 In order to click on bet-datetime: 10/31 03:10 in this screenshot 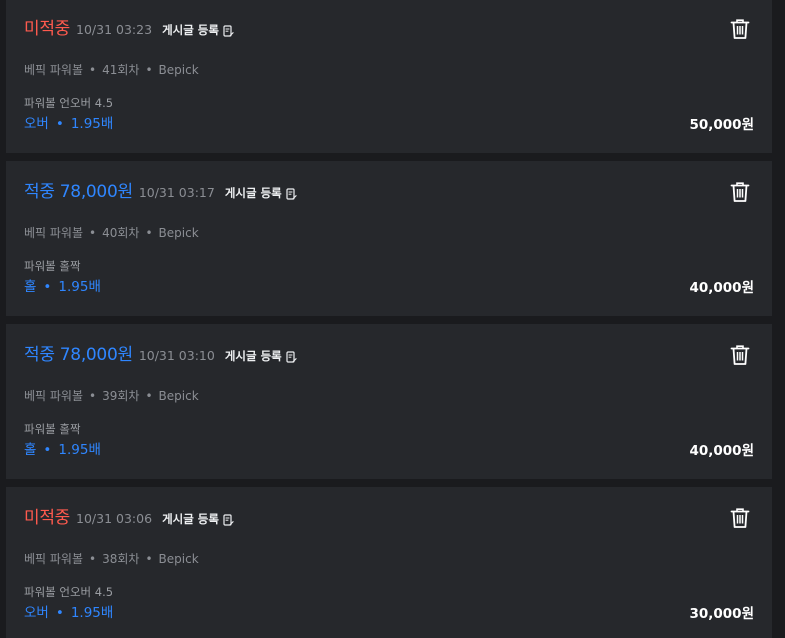, I will do `click(176, 355)`.